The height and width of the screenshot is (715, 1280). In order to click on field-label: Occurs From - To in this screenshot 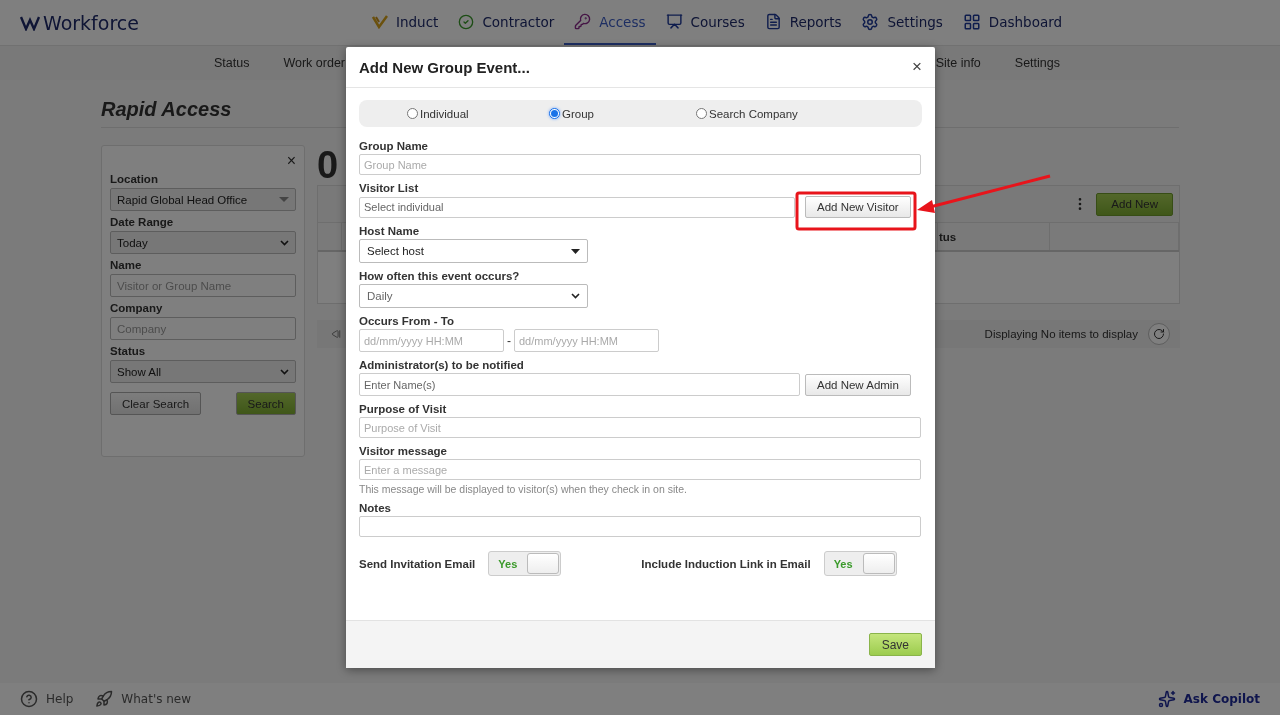, I will do `click(407, 321)`.